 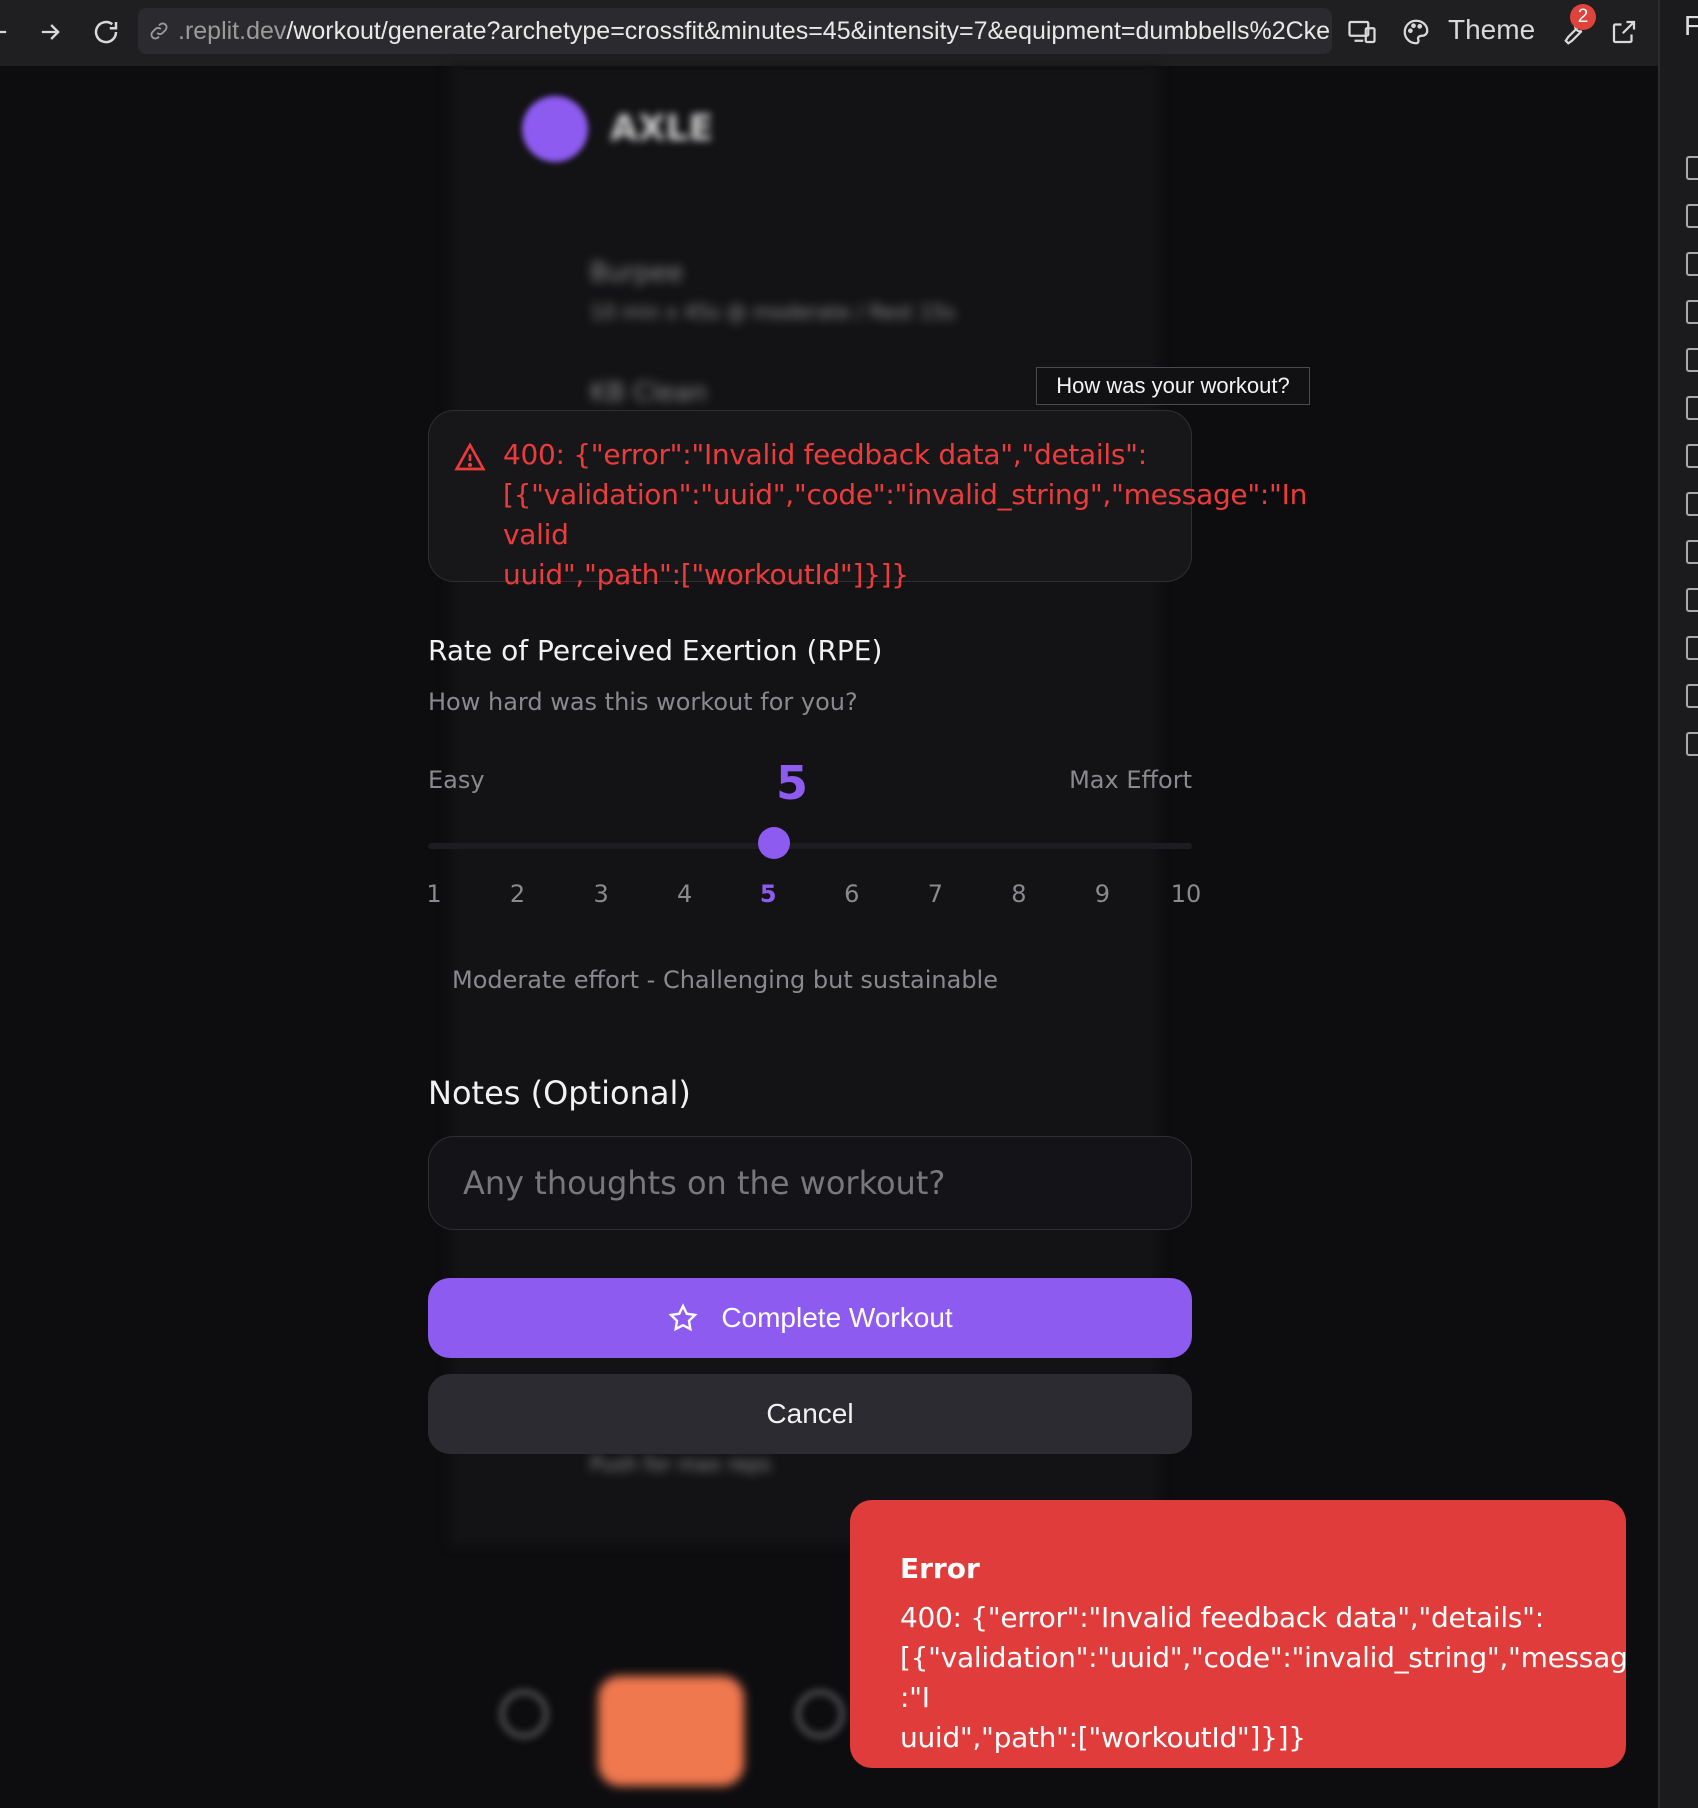 I want to click on palette-icon, so click(x=1416, y=32).